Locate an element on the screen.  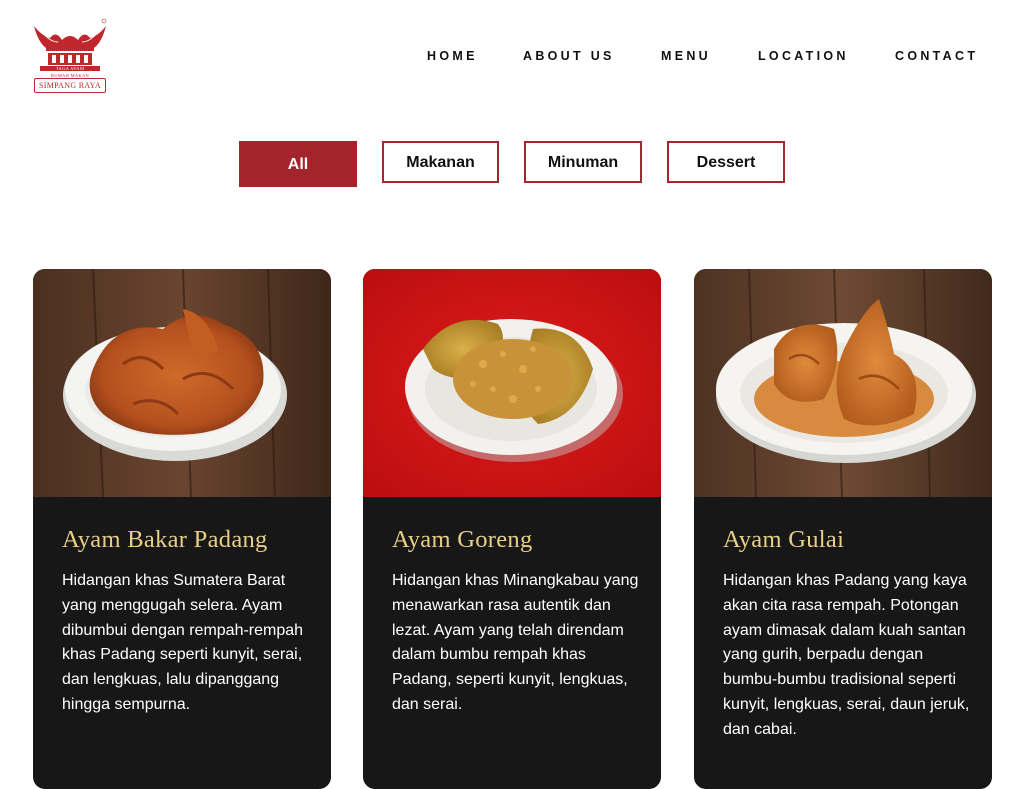
category-filters: All Makanan Minuman Dessert is located at coordinates (512, 164).